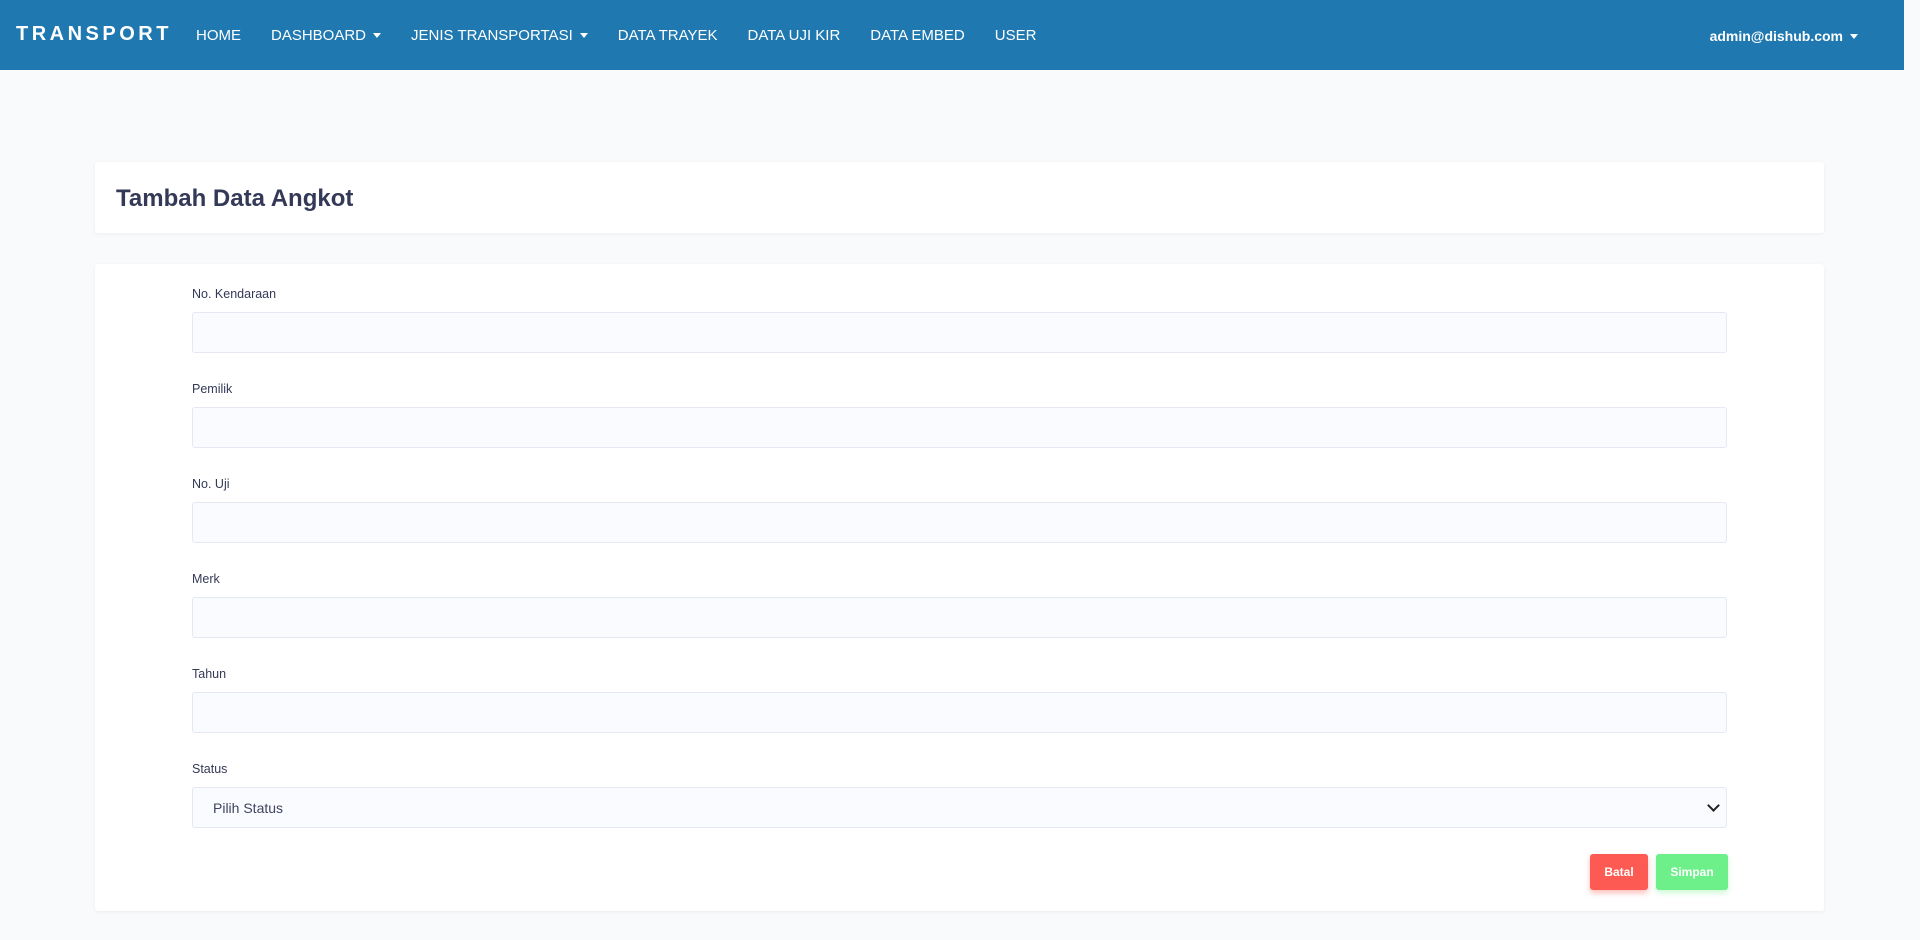 The height and width of the screenshot is (940, 1920). Describe the element at coordinates (1692, 872) in the screenshot. I see `save-button: Simpan` at that location.